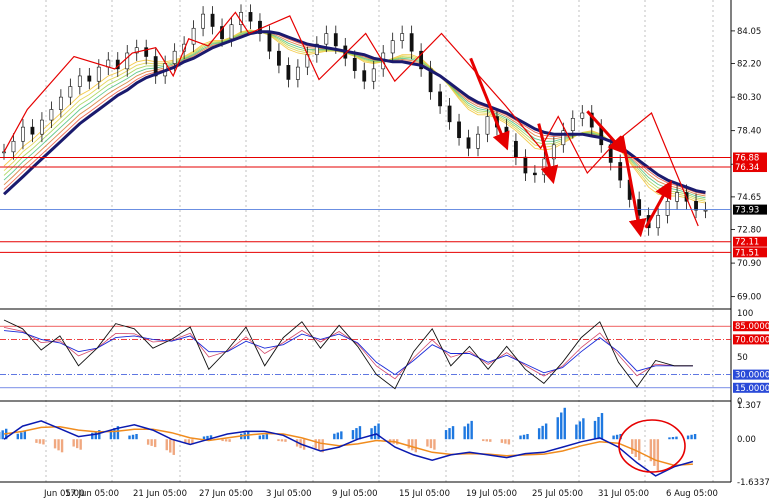  I want to click on macd-y-tick-label: 1.307, so click(749, 406).